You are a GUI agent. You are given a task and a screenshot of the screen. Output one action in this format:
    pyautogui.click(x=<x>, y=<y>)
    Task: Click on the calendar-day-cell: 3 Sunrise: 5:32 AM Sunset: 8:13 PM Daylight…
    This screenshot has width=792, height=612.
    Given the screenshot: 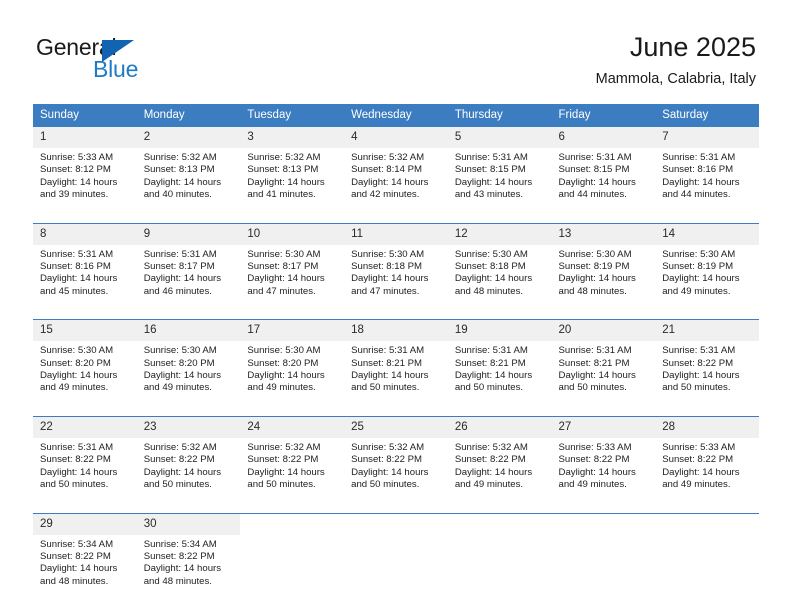 What is the action you would take?
    pyautogui.click(x=292, y=167)
    